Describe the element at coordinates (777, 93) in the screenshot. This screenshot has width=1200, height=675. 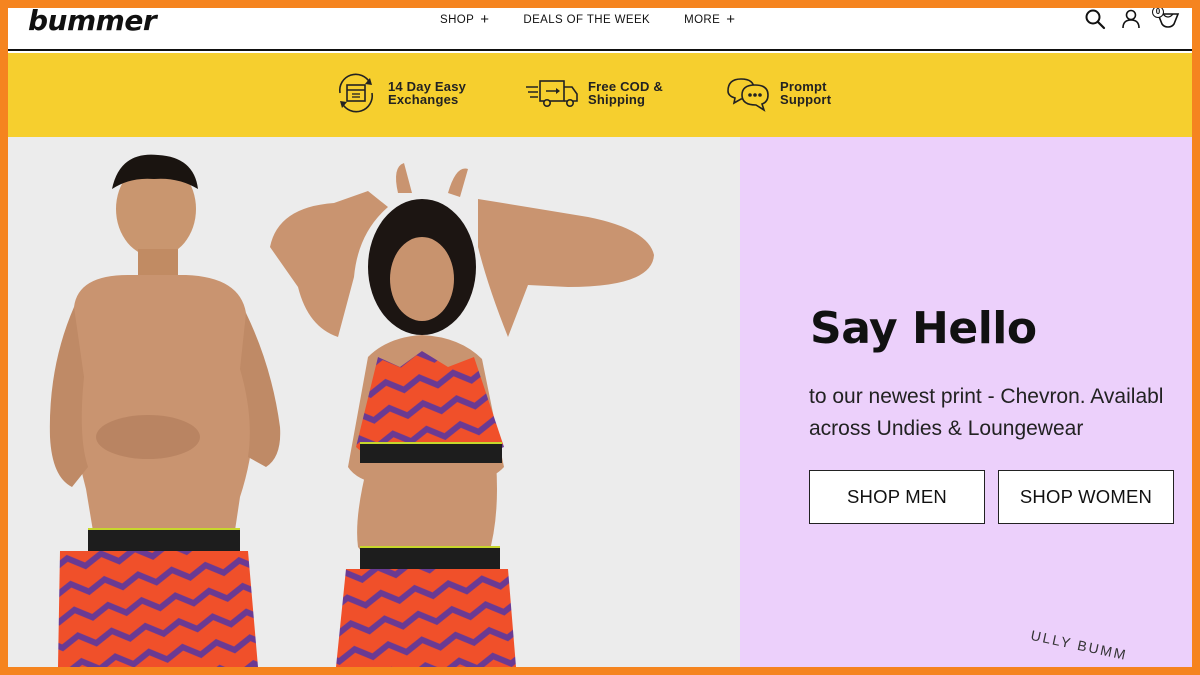
I see `perk-support: Prompt Support` at that location.